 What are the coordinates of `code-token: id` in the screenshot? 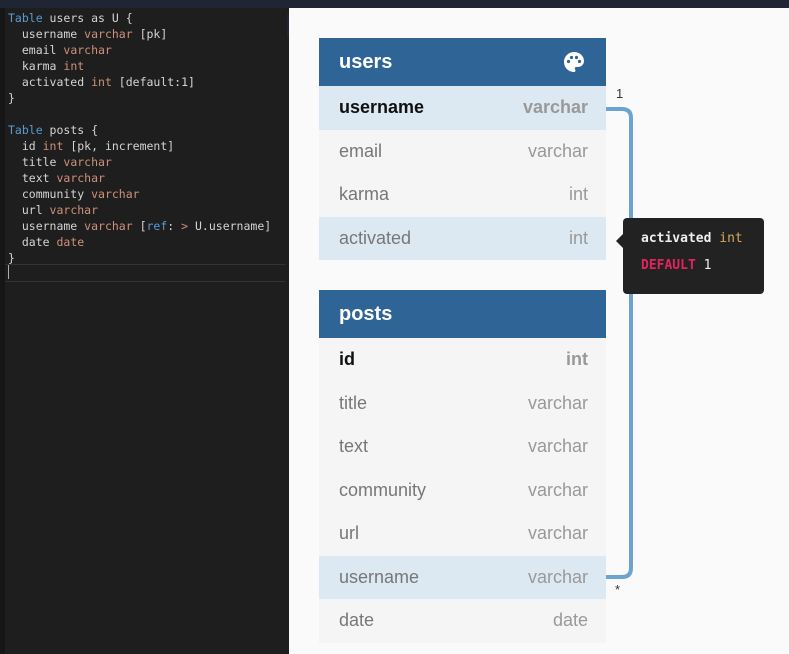 It's located at (25, 146).